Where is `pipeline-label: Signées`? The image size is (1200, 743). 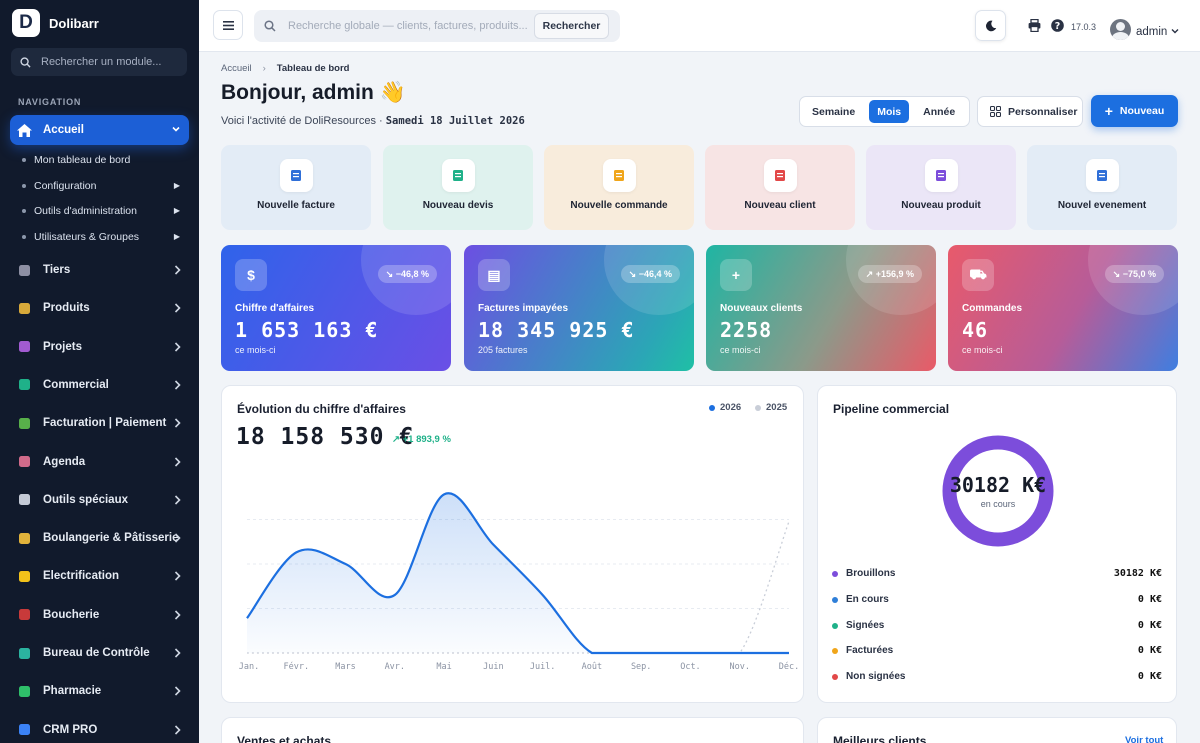 pipeline-label: Signées is located at coordinates (865, 625).